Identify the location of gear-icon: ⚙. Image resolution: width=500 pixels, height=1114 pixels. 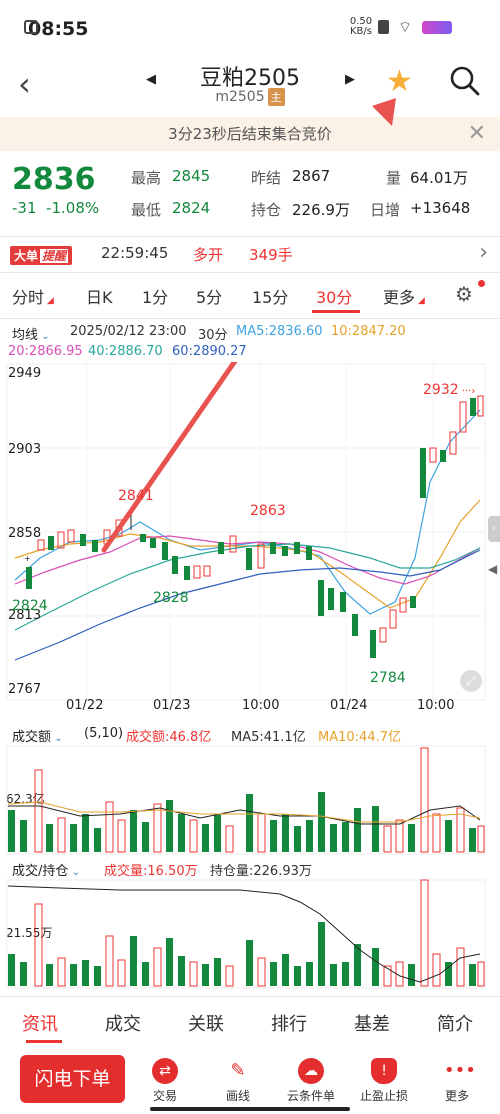
(464, 294).